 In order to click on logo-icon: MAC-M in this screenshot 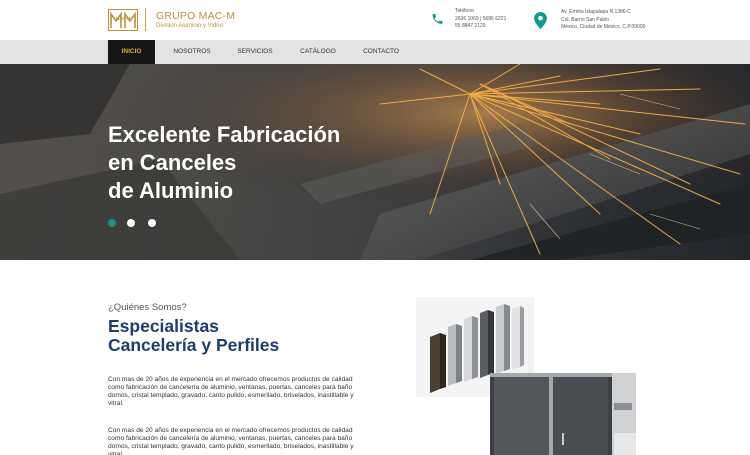, I will do `click(123, 20)`.